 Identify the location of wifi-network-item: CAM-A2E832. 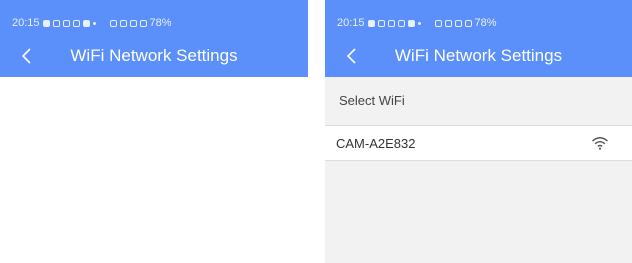
(478, 143).